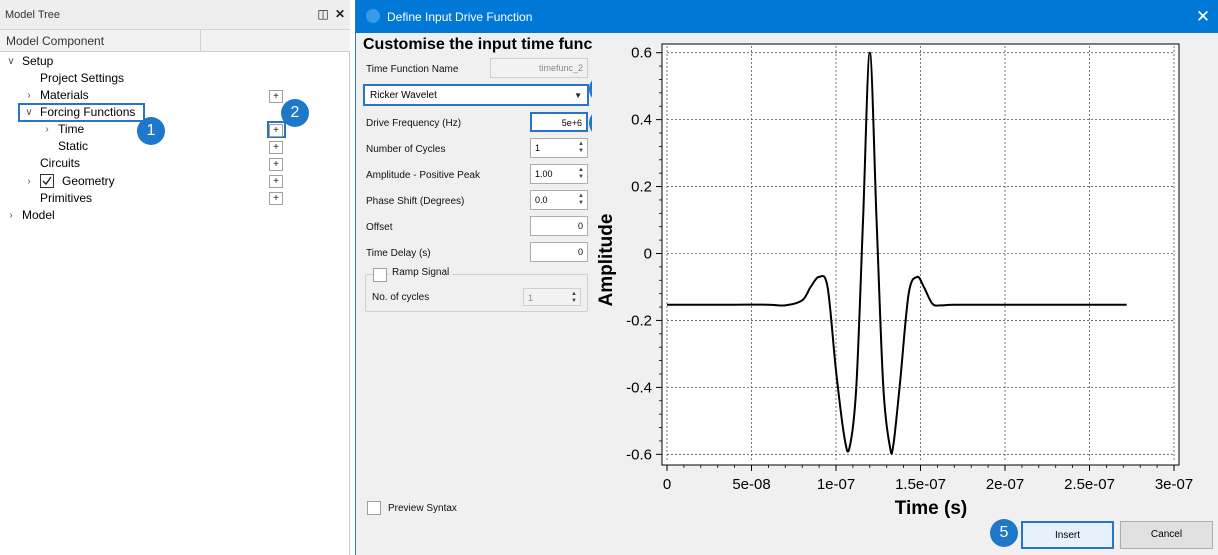  Describe the element at coordinates (406, 149) in the screenshot. I see `cycles-label: Number of Cycles` at that location.